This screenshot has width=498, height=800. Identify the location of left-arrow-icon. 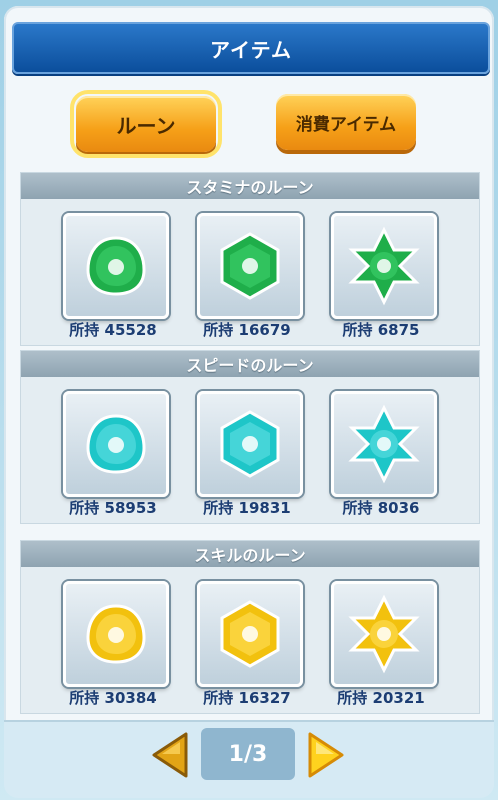
(170, 755).